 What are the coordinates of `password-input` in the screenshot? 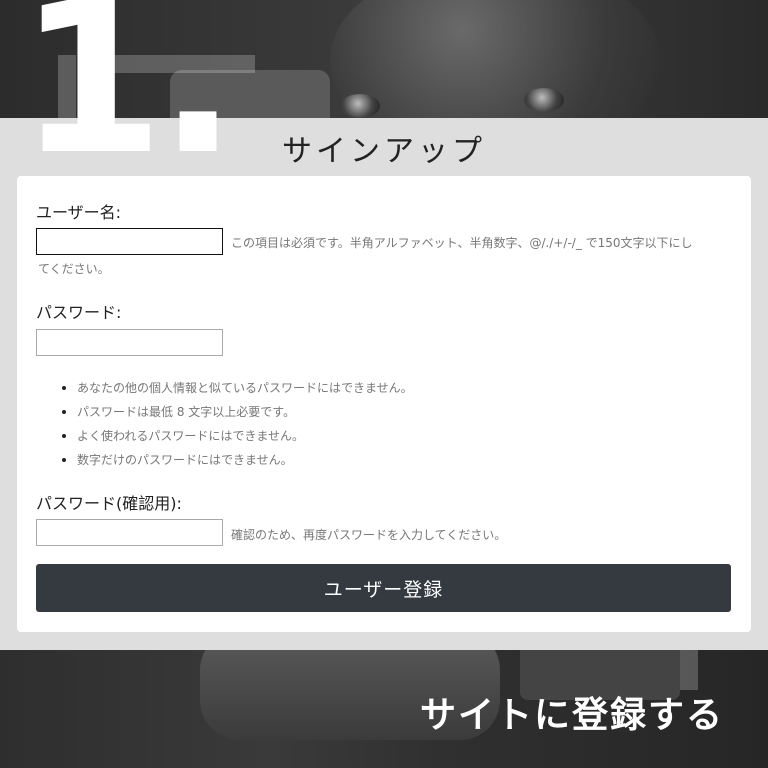 It's located at (129, 342).